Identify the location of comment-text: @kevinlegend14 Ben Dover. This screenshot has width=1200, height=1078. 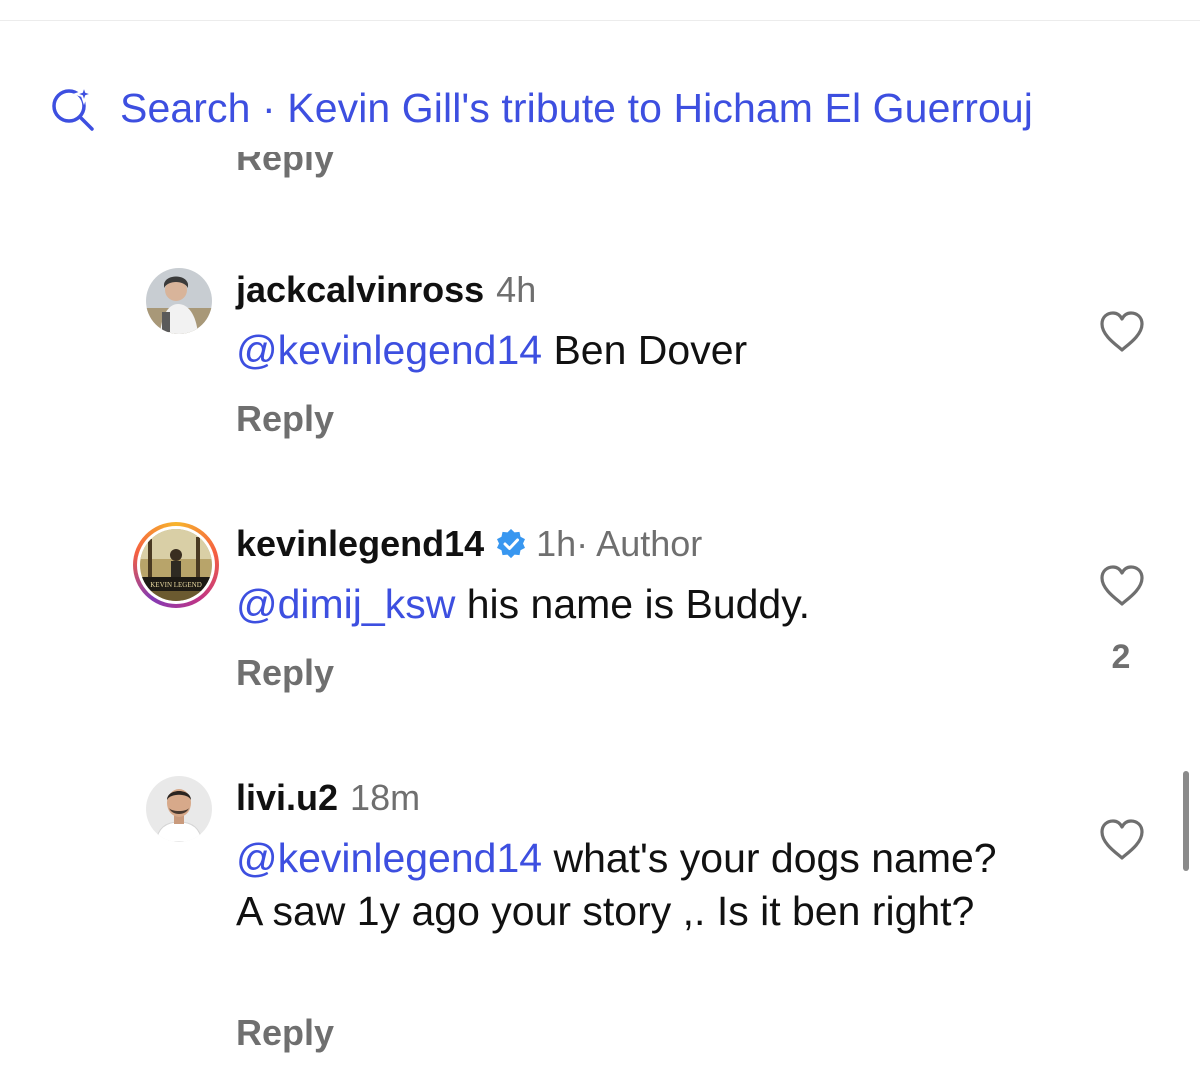
(636, 350).